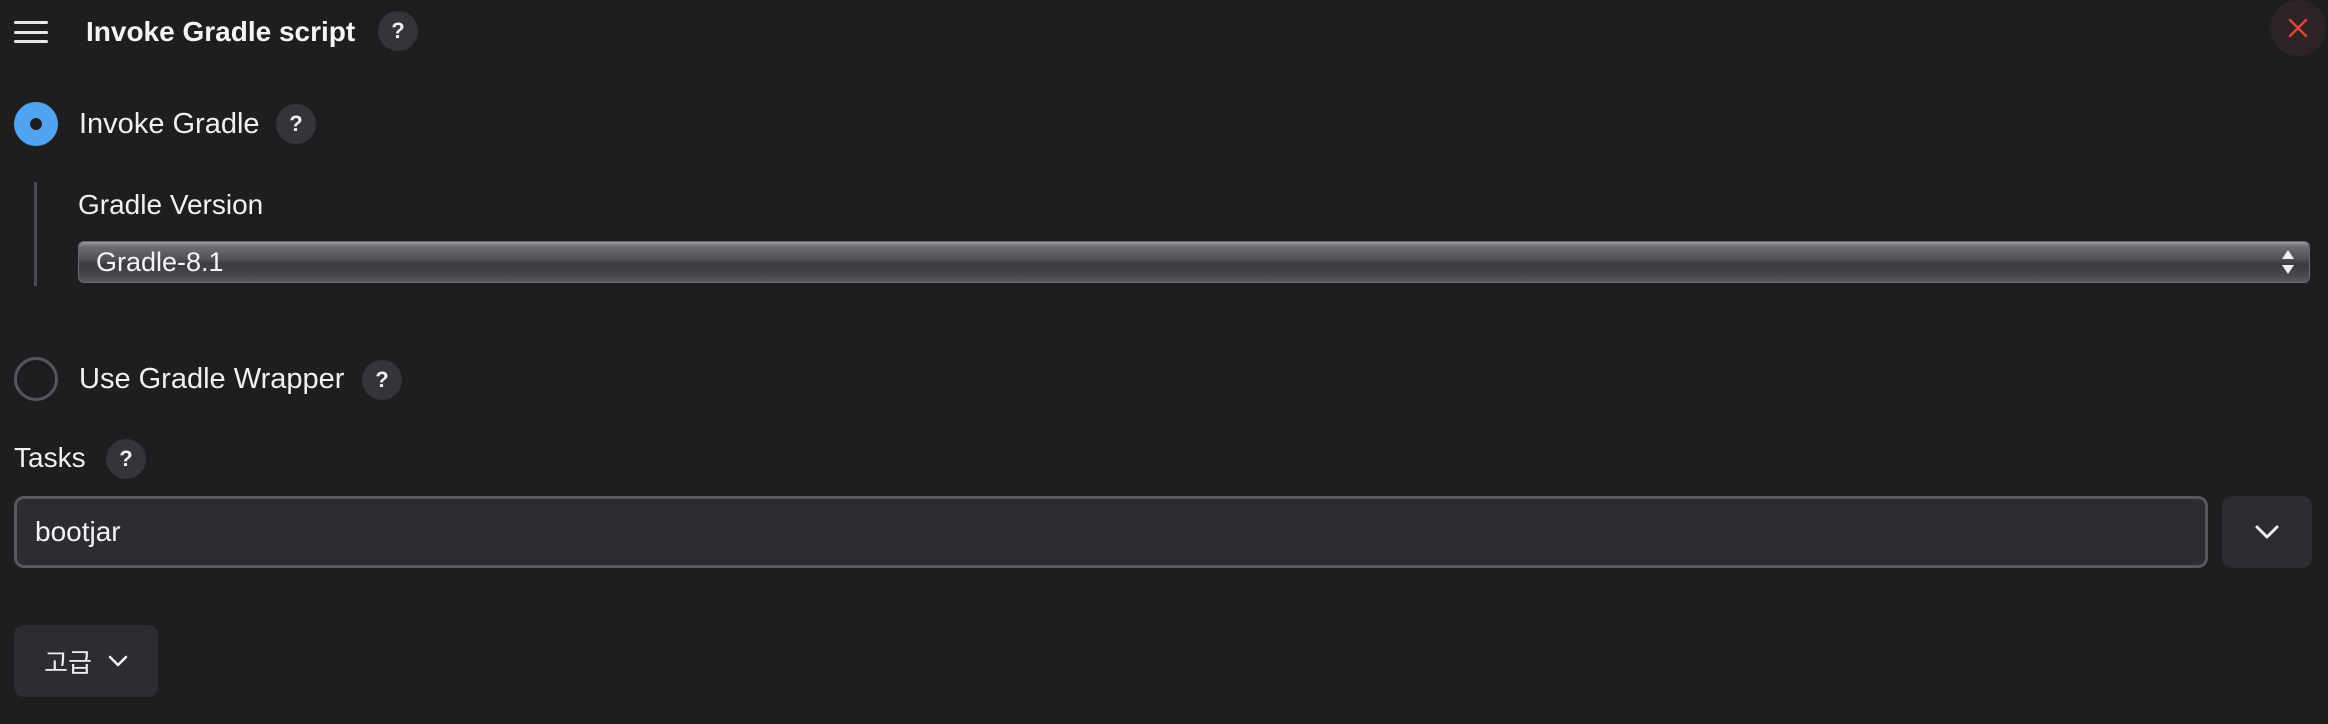 Image resolution: width=2328 pixels, height=724 pixels. Describe the element at coordinates (296, 124) in the screenshot. I see `invoke-gradle-help-button: ?` at that location.